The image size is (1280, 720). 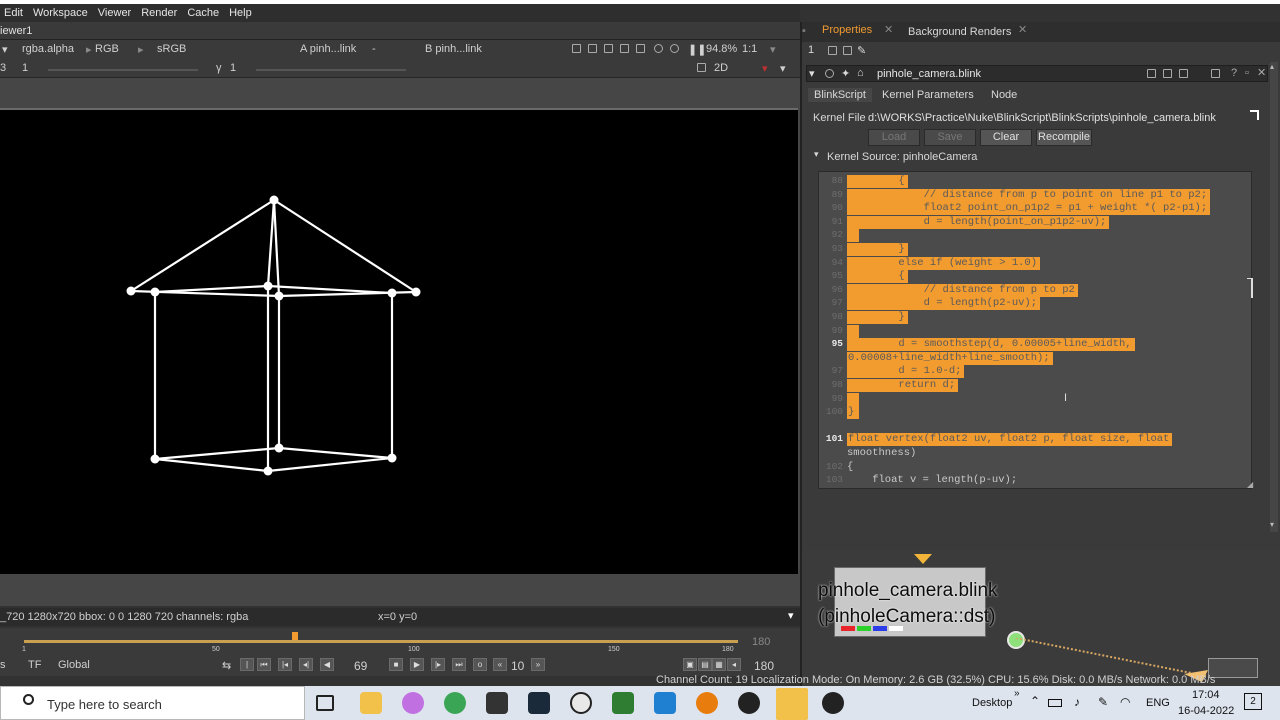 I want to click on colorspace-dropdown: RGB, so click(x=107, y=49).